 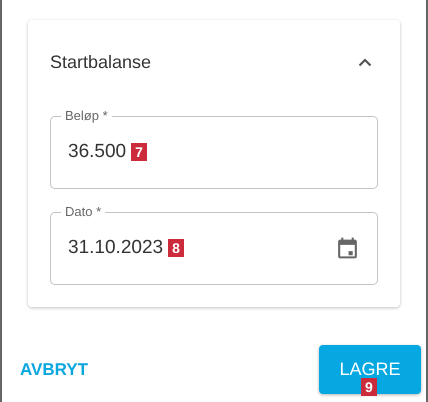 What do you see at coordinates (347, 248) in the screenshot?
I see `calendar-icon` at bounding box center [347, 248].